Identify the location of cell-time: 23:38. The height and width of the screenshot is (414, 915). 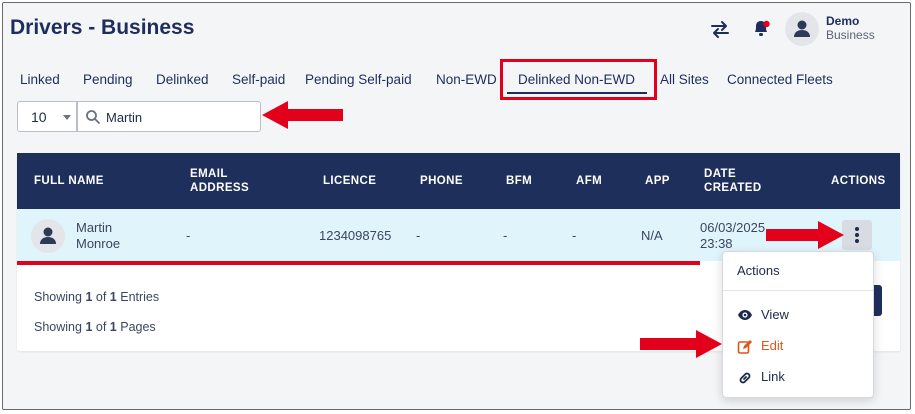
(716, 242).